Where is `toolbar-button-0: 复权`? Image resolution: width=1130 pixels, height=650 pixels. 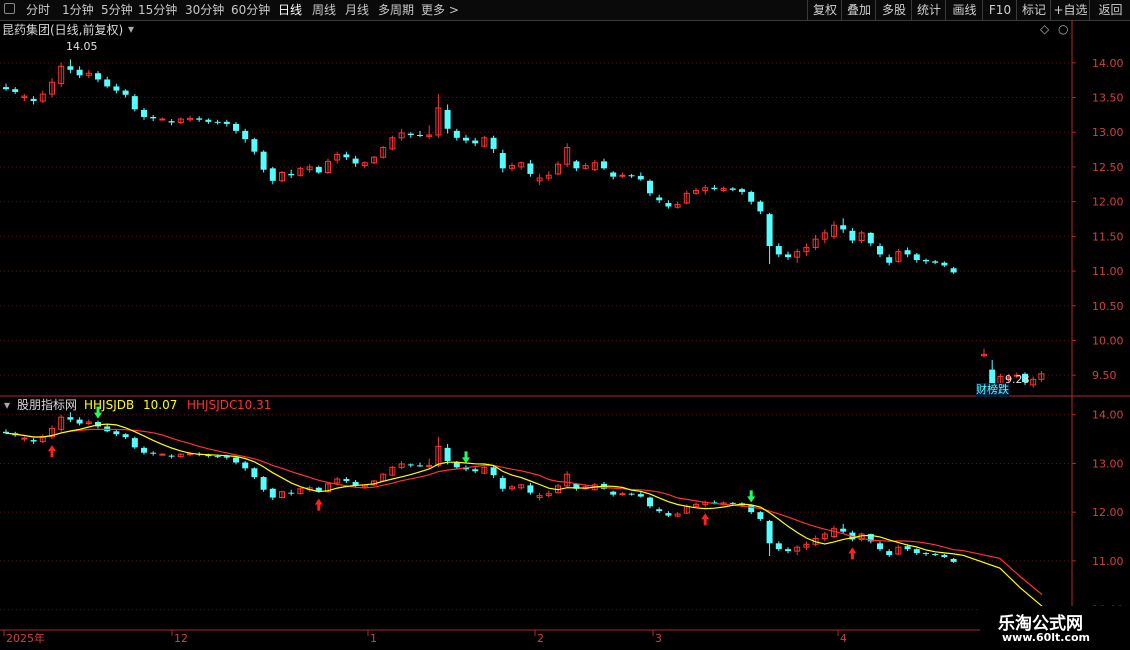 toolbar-button-0: 复权 is located at coordinates (824, 10).